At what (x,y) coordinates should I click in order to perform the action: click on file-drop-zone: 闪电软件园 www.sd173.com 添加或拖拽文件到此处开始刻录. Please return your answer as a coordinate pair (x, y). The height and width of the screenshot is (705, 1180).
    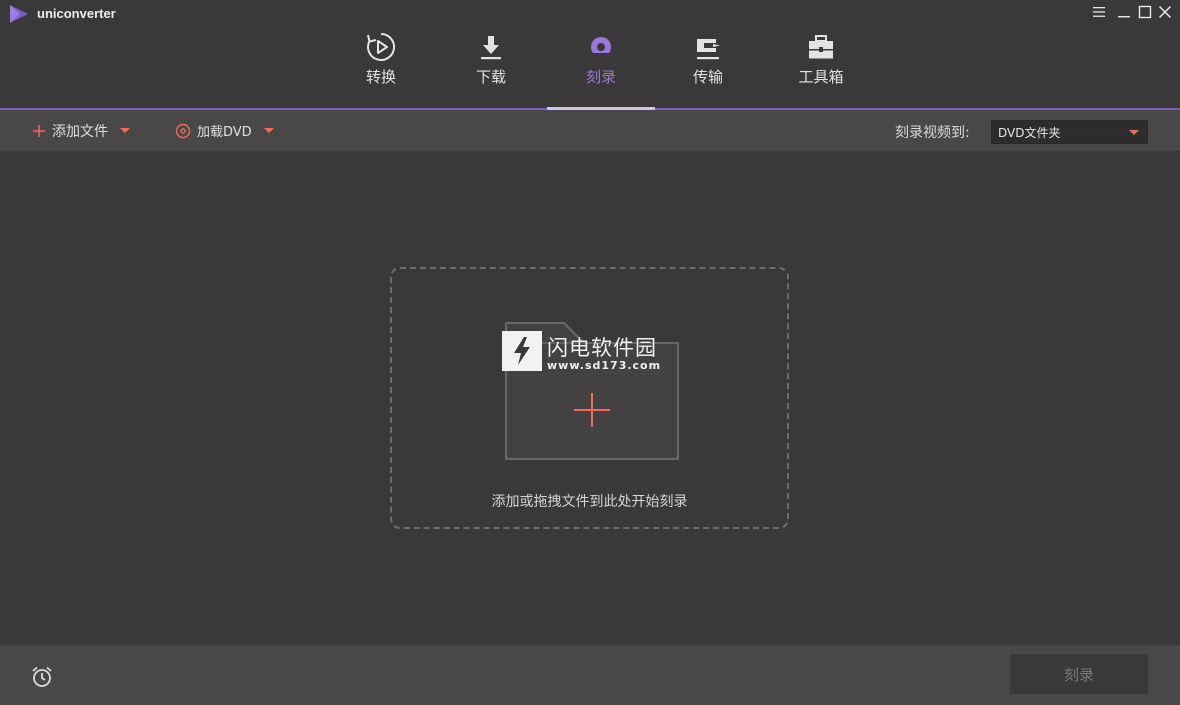
    Looking at the image, I should click on (589, 398).